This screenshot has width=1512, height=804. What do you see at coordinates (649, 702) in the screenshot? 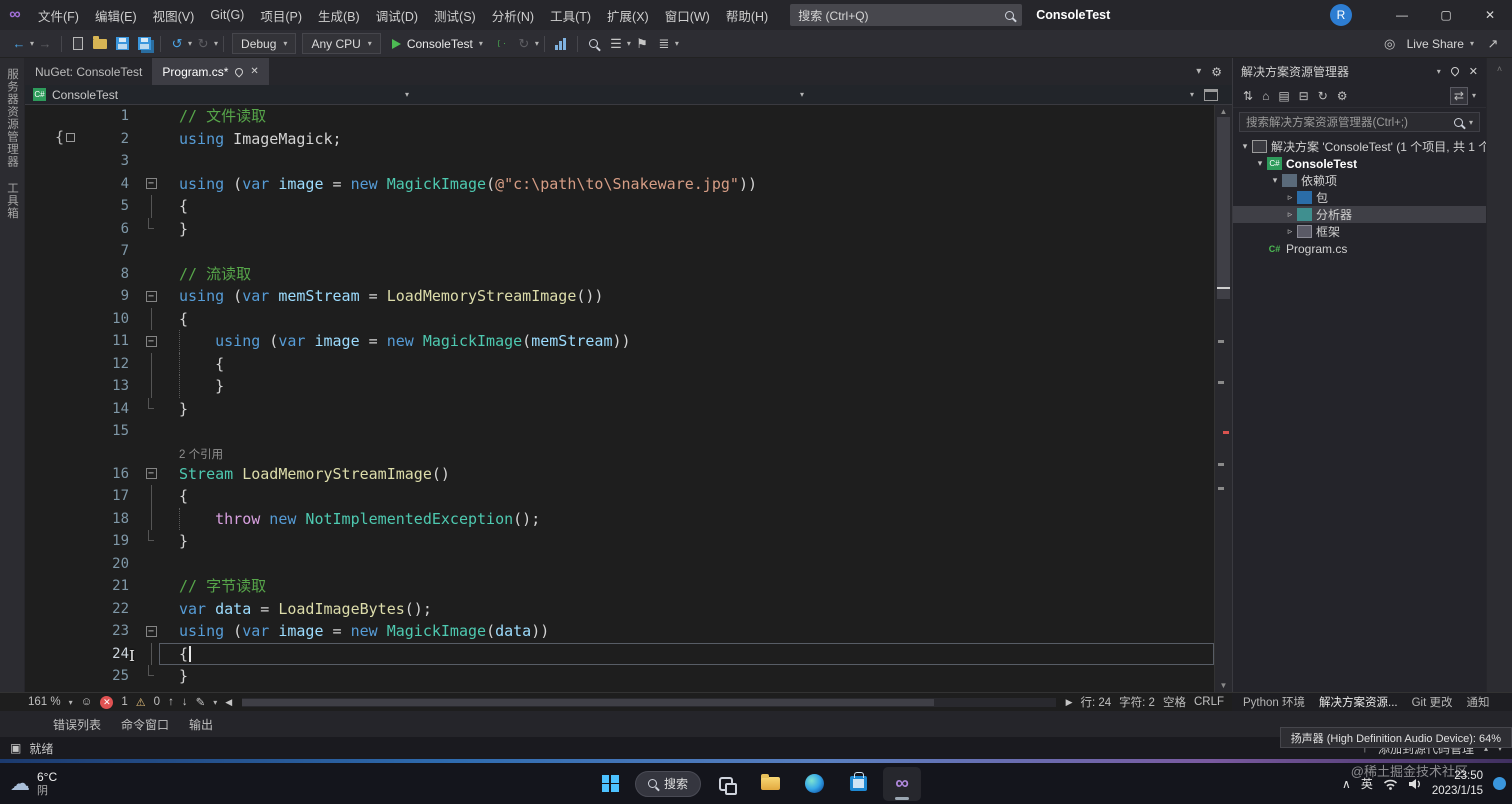
I see `editor-horizontal-scrollbar` at bounding box center [649, 702].